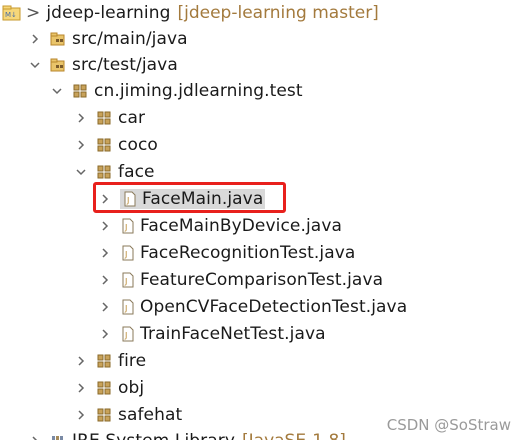 This screenshot has width=517, height=440. I want to click on tree-item-trainfacenettest: J TrainFaceNetTest.java, so click(212, 334).